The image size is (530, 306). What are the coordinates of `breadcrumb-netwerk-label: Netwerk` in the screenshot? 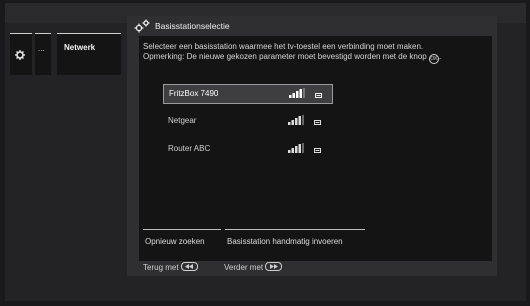 It's located at (80, 47).